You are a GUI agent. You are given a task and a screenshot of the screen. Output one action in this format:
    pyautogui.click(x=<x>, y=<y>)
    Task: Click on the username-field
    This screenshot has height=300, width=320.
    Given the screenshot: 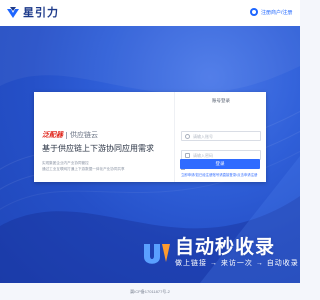 What is the action you would take?
    pyautogui.click(x=221, y=136)
    